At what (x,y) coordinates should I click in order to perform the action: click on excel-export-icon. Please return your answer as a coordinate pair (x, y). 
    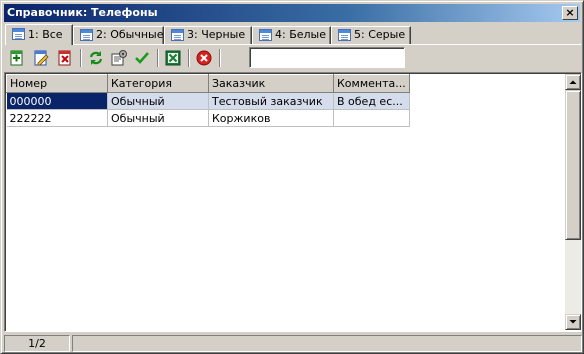
    Looking at the image, I should click on (173, 58).